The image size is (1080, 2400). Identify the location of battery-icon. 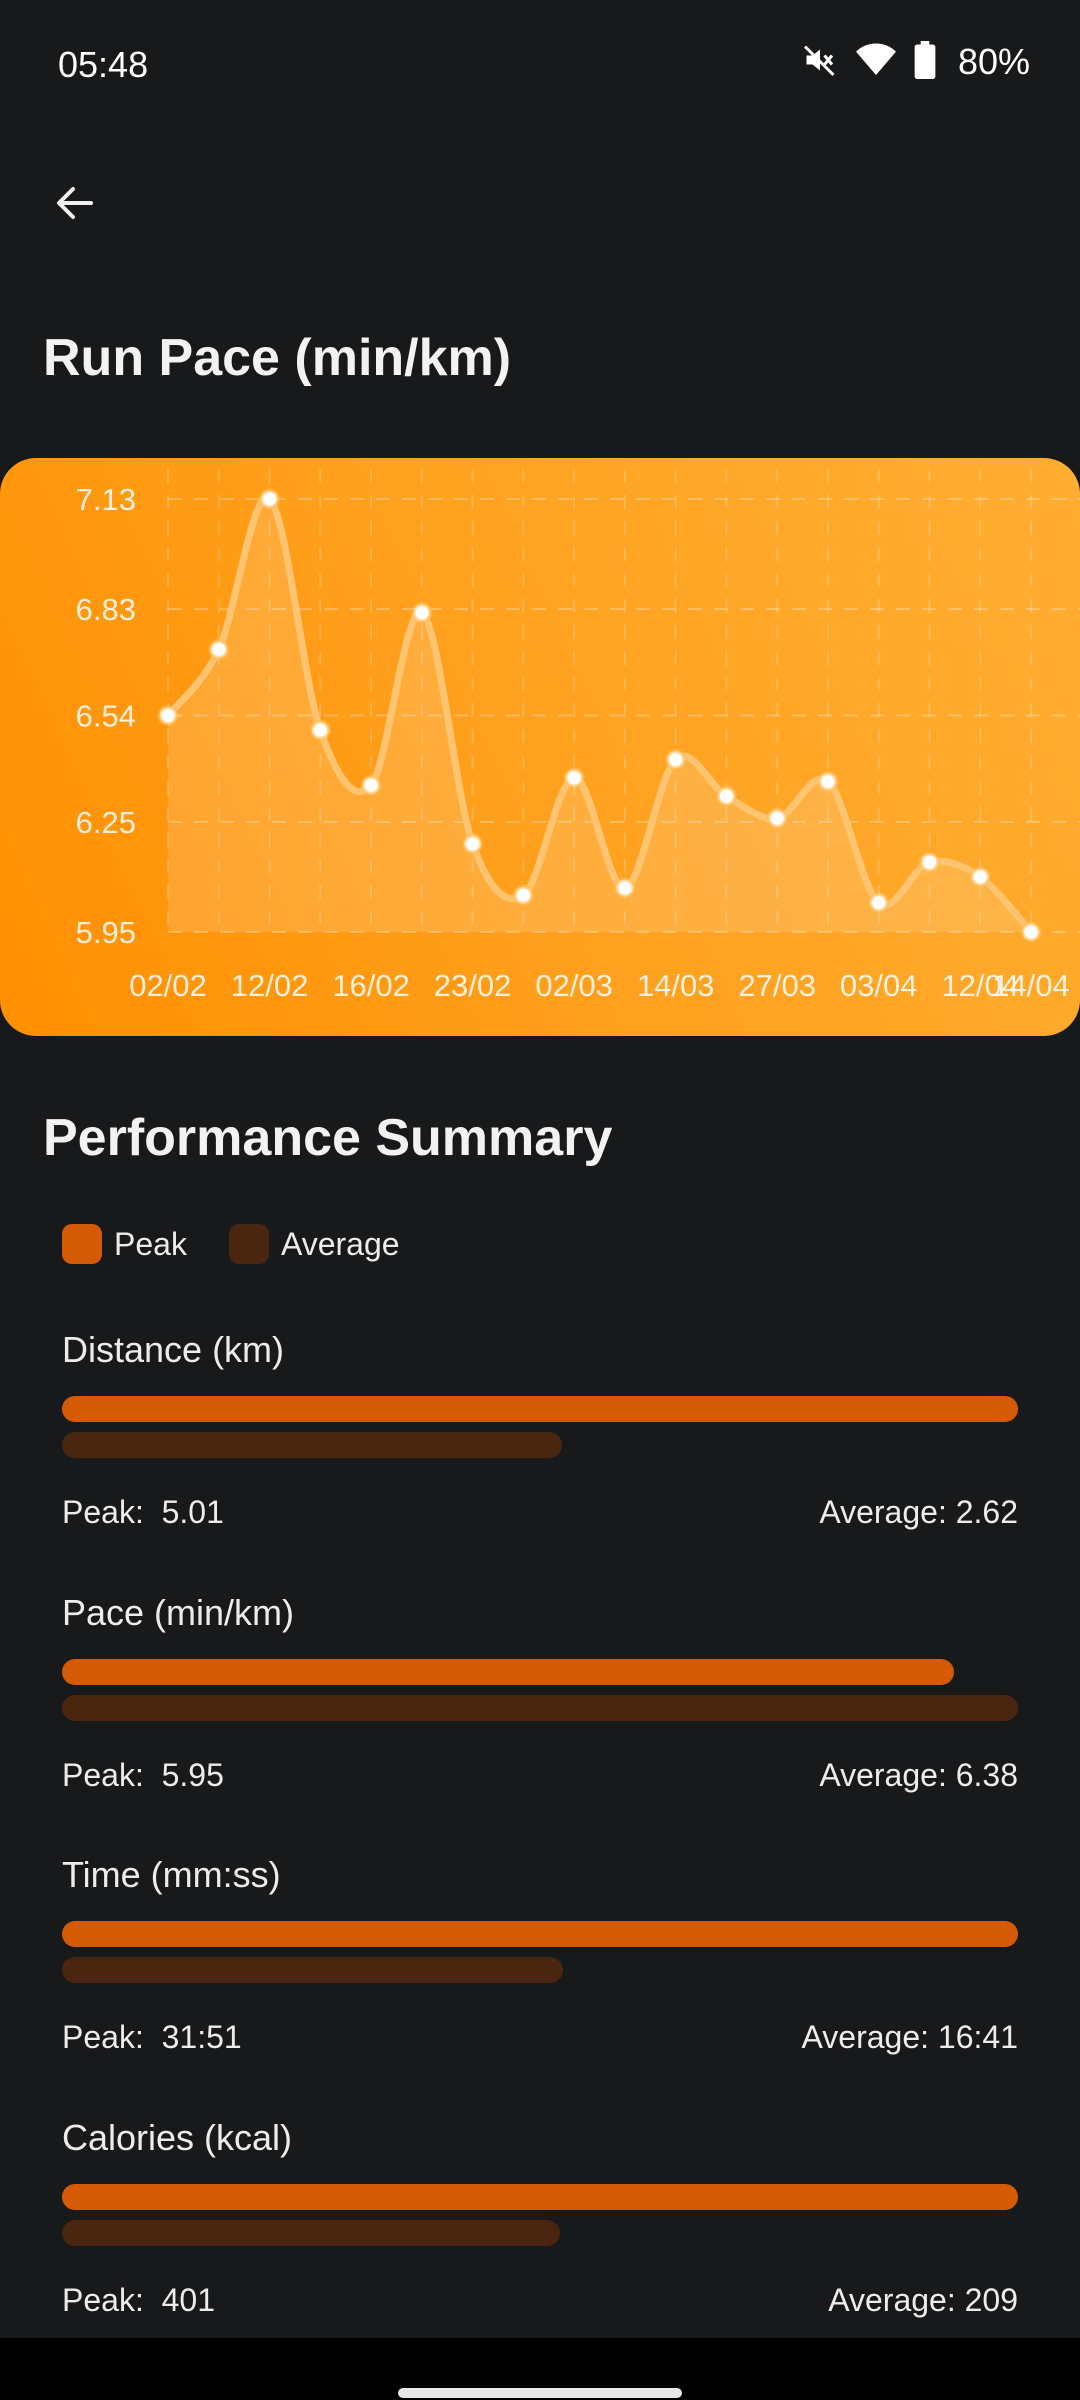
(925, 62).